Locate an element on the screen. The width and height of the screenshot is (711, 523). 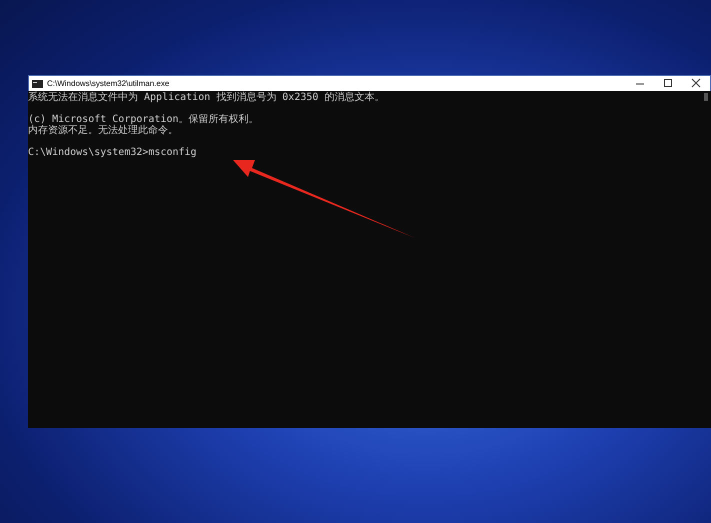
console-icon is located at coordinates (37, 84).